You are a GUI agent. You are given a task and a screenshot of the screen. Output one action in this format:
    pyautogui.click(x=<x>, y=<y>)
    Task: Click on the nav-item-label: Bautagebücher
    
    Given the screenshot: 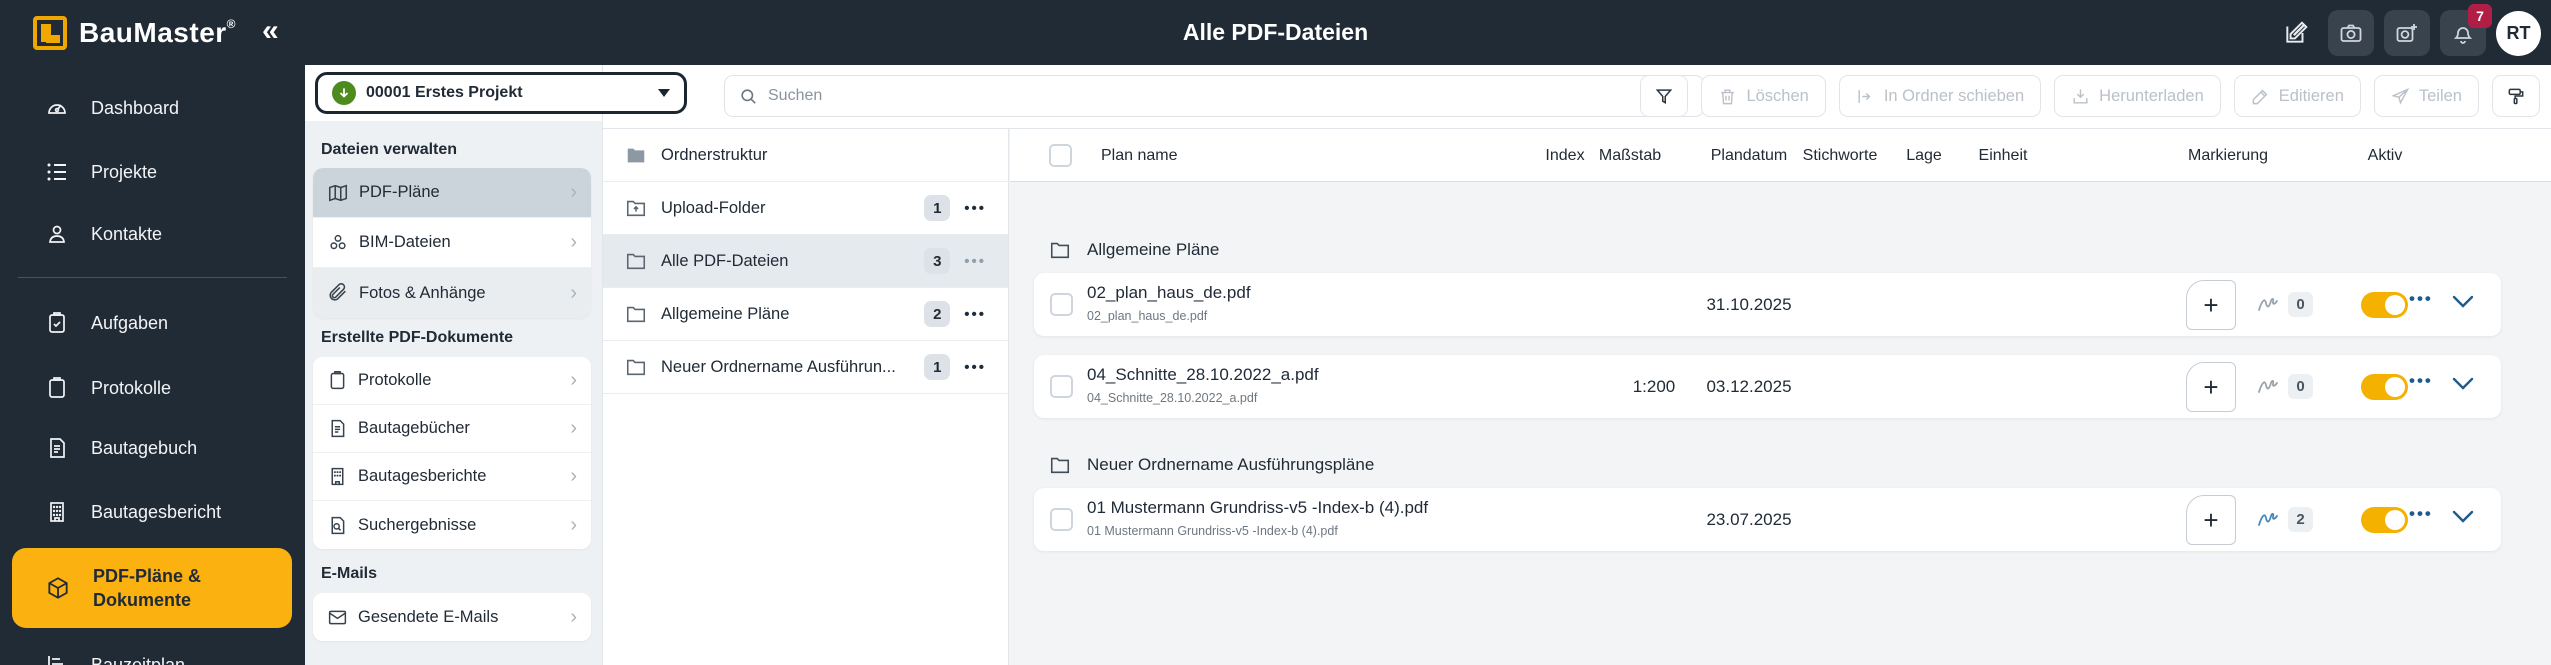 What is the action you would take?
    pyautogui.click(x=414, y=428)
    